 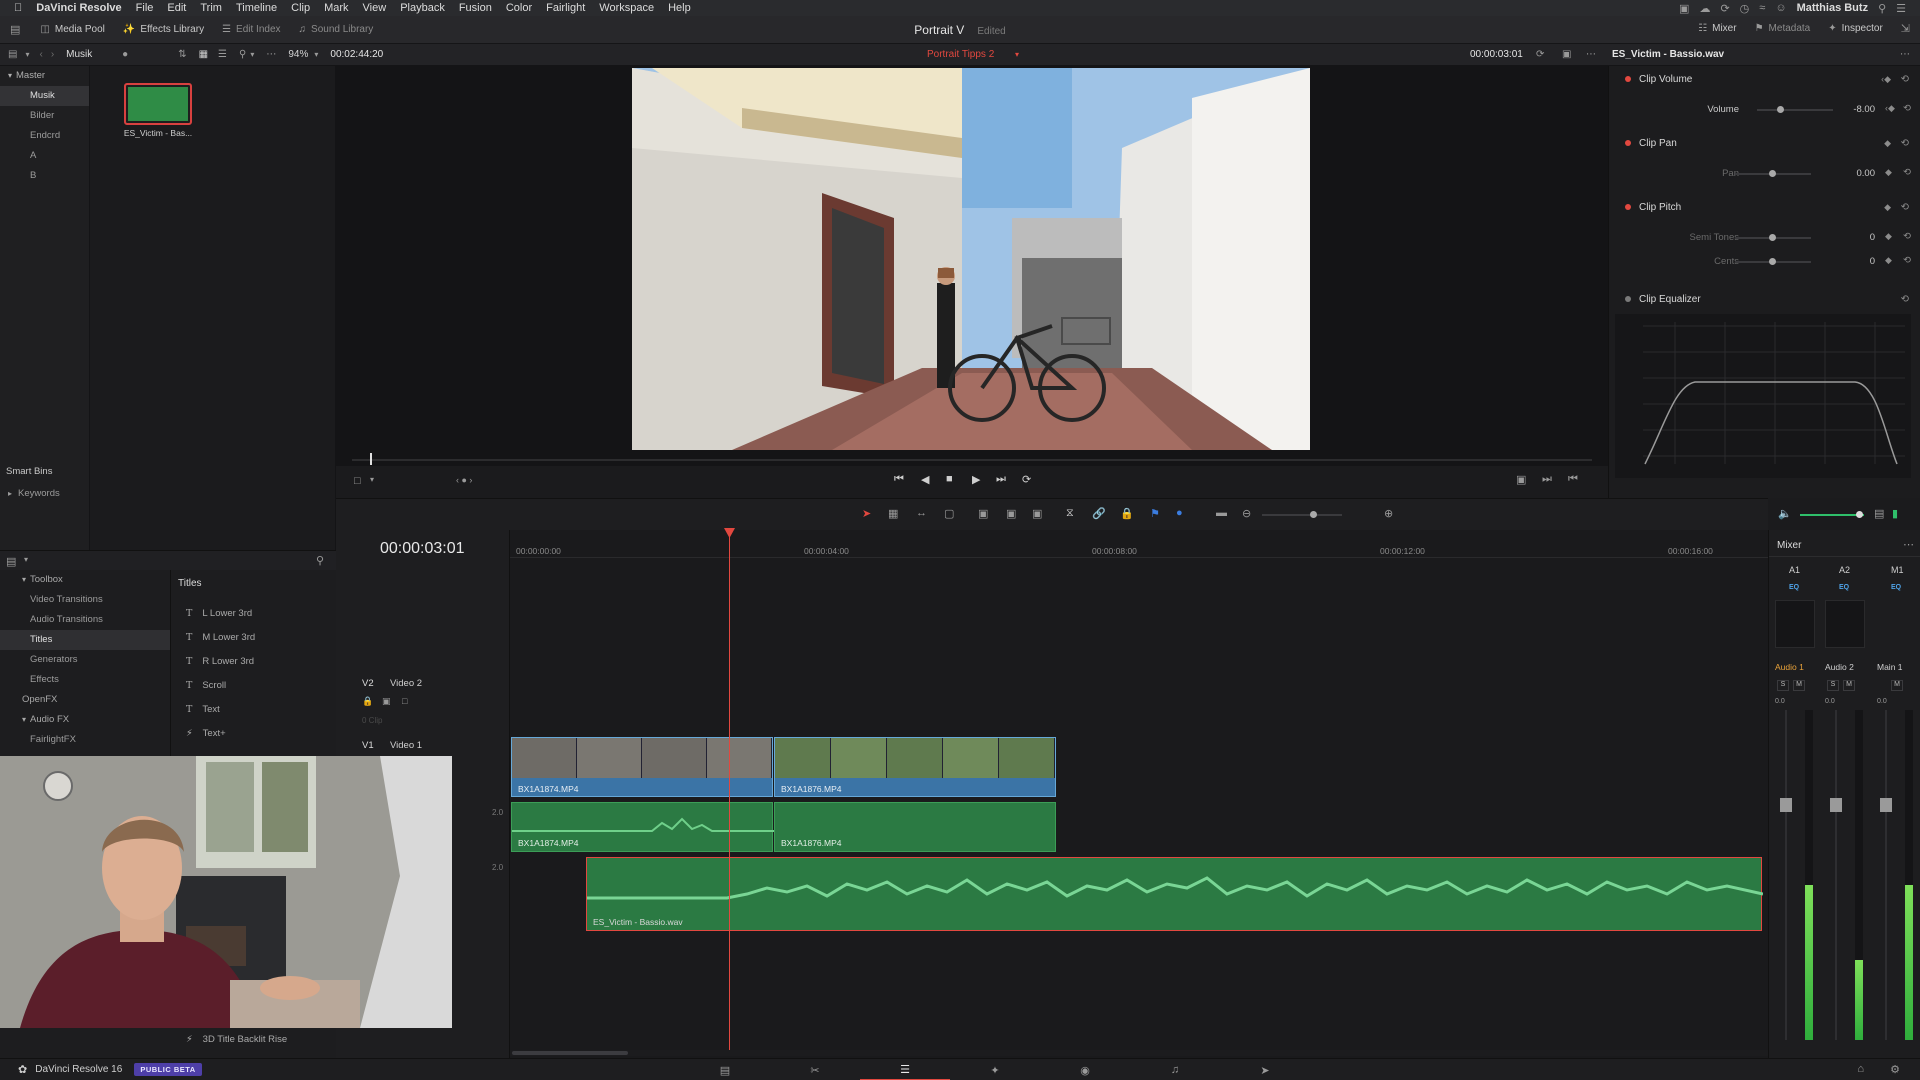 I want to click on pan-a2, so click(x=1845, y=624).